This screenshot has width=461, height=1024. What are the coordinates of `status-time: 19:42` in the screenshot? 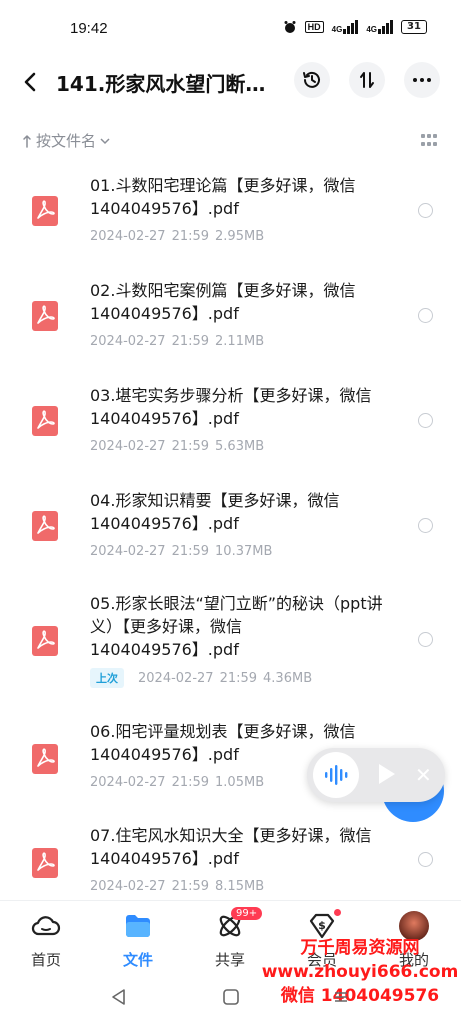 It's located at (89, 28).